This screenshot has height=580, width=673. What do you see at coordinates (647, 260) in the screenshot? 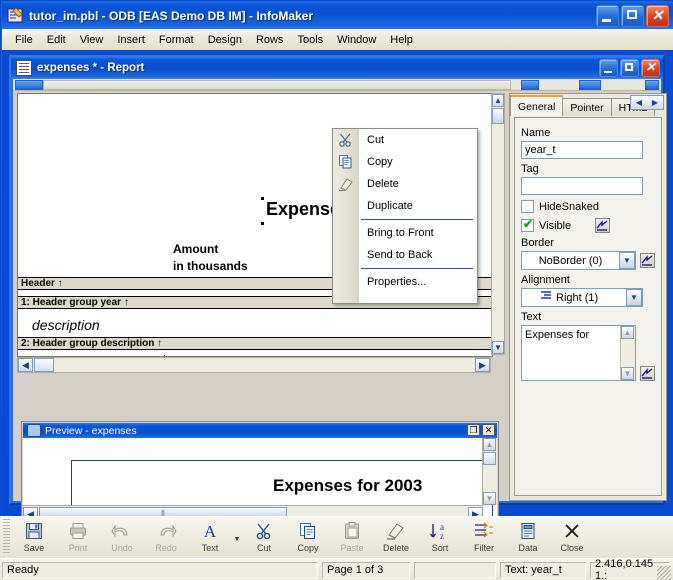
I see `border-expression-button` at bounding box center [647, 260].